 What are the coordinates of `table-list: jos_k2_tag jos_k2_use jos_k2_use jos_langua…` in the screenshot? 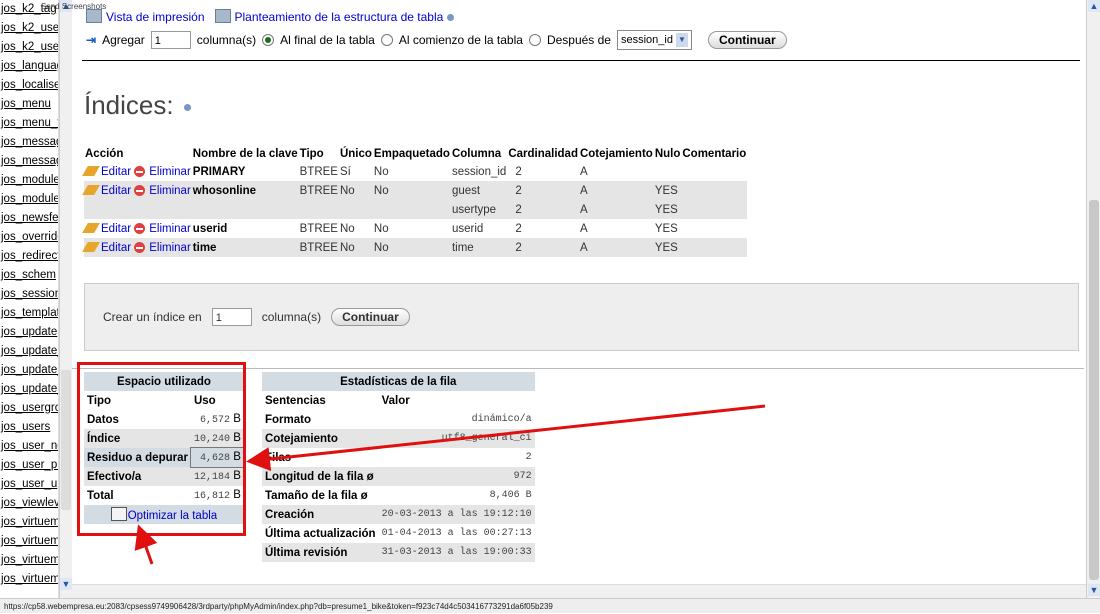 It's located at (29, 294).